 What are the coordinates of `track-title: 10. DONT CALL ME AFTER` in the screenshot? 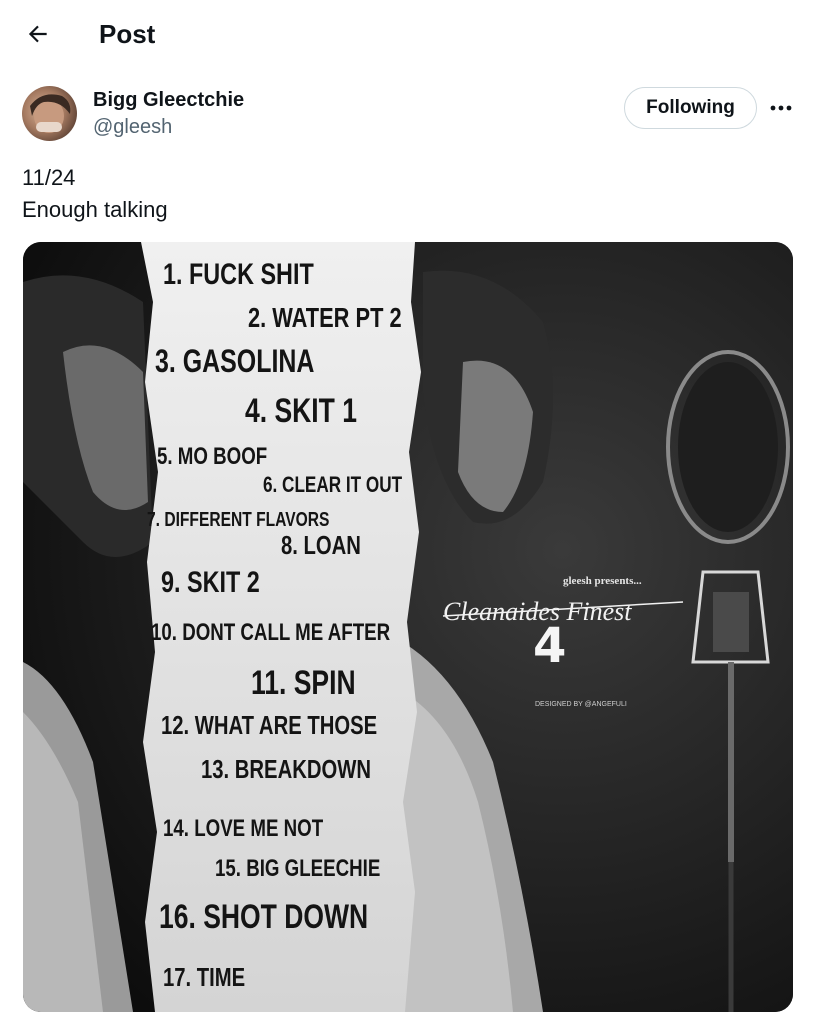 It's located at (271, 632).